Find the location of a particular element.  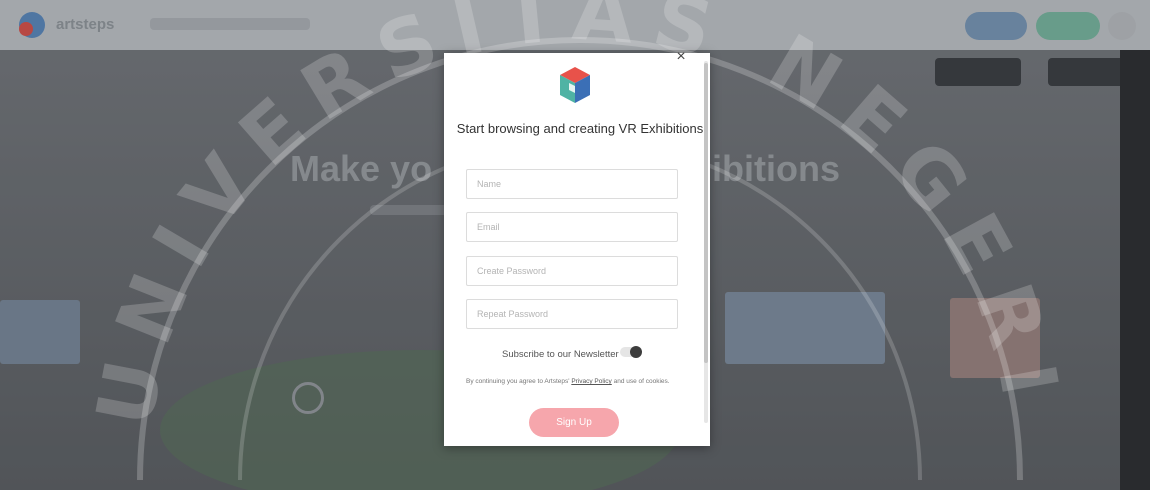

email-input is located at coordinates (572, 227).